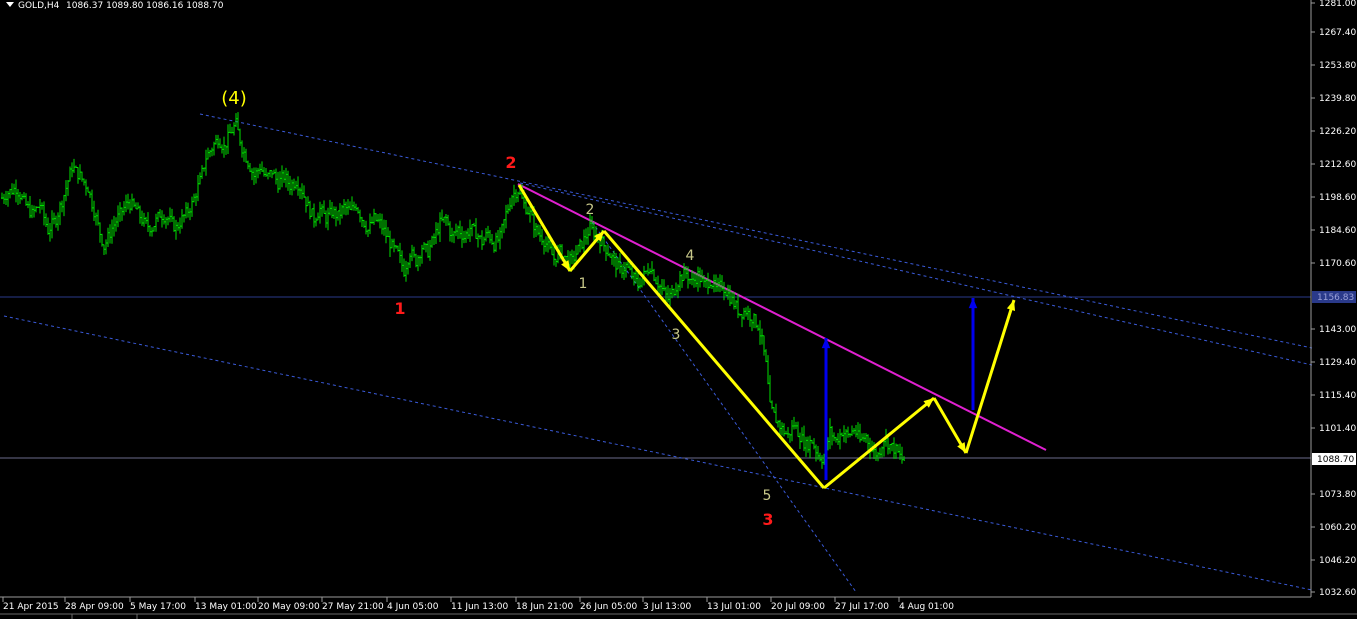 Image resolution: width=1357 pixels, height=619 pixels. I want to click on x-tick-label: 27 Jul 17:00, so click(862, 607).